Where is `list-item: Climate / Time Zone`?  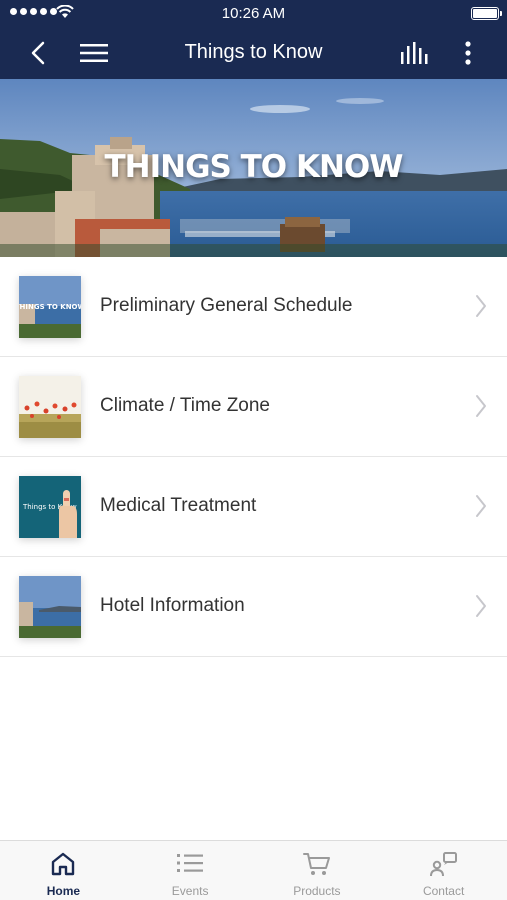 list-item: Climate / Time Zone is located at coordinates (253, 407).